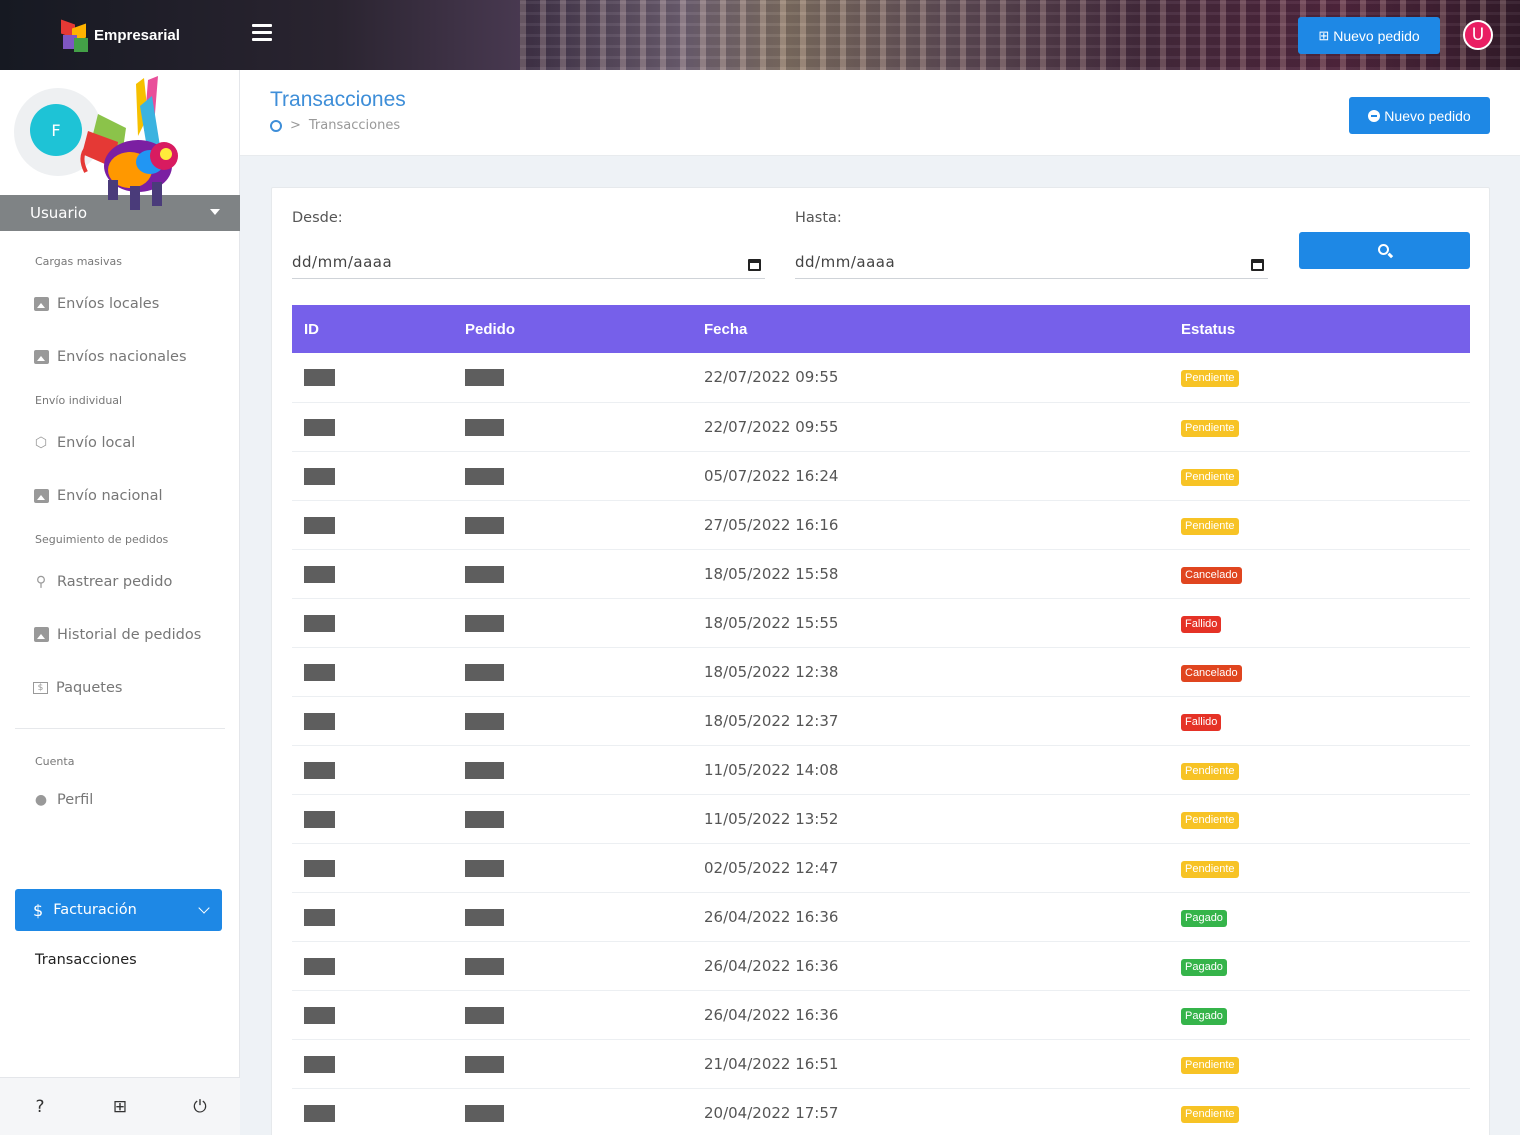 This screenshot has height=1135, width=1520. I want to click on section-individual-shipment: Envío individual, so click(79, 400).